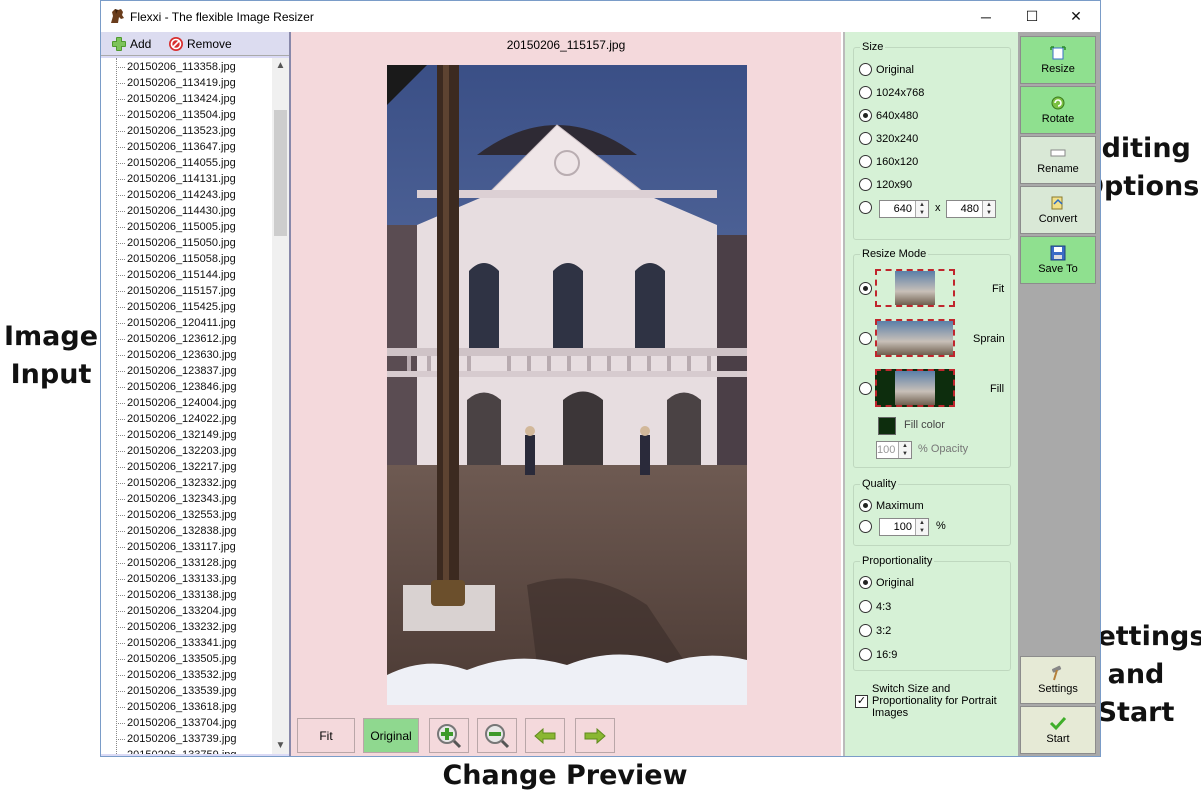  I want to click on scroll-up-icon: ▲, so click(280, 66).